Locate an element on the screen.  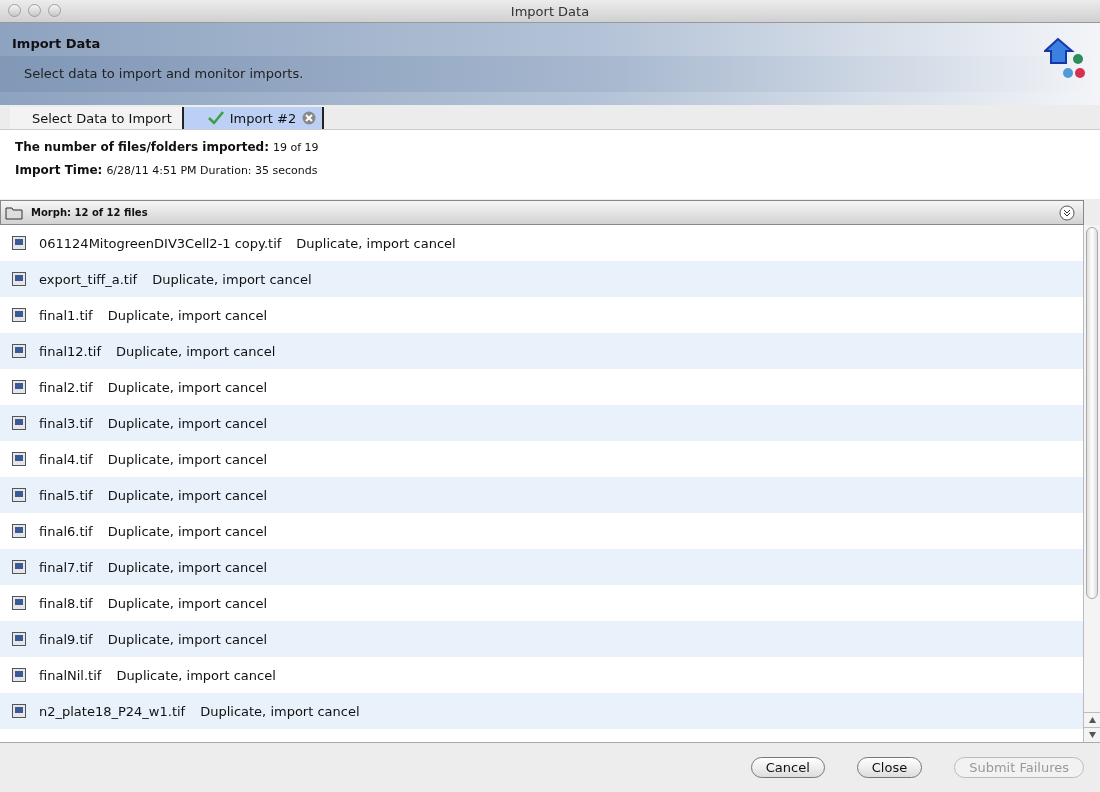
header-subtitle: Select data to import and monitor imports. is located at coordinates (164, 73).